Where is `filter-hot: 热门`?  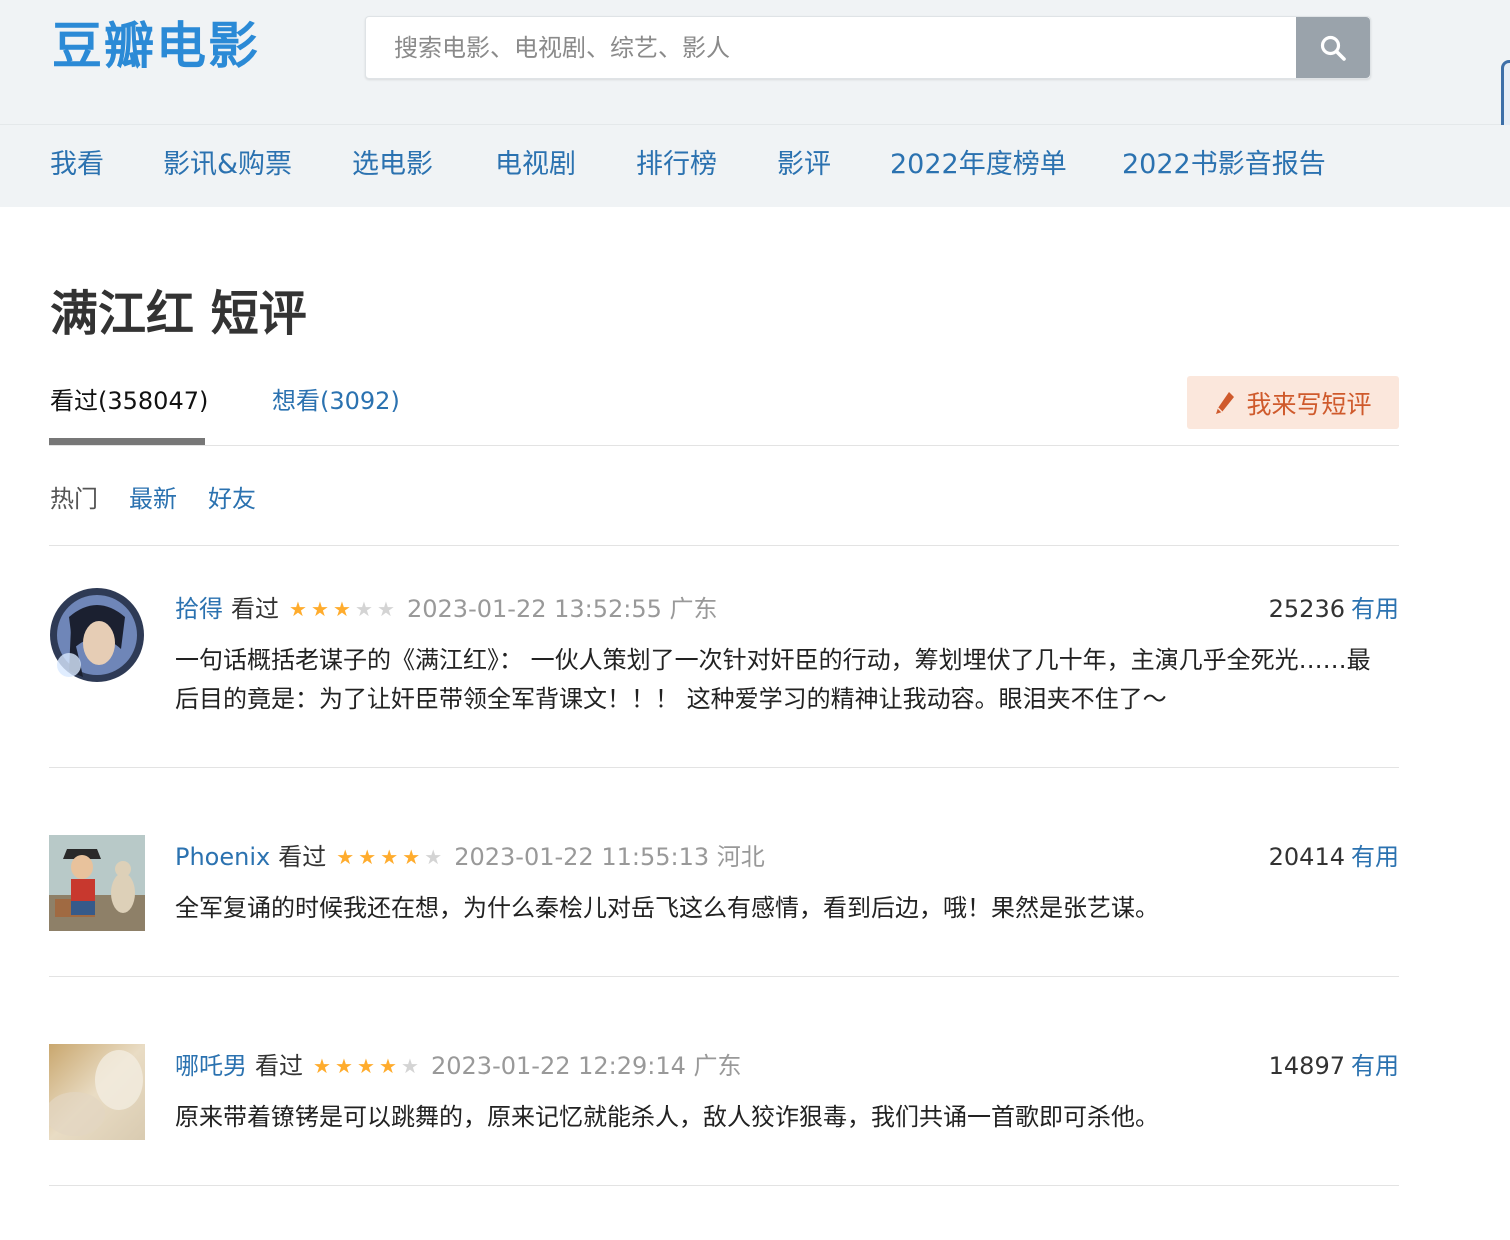
filter-hot: 热门 is located at coordinates (74, 499).